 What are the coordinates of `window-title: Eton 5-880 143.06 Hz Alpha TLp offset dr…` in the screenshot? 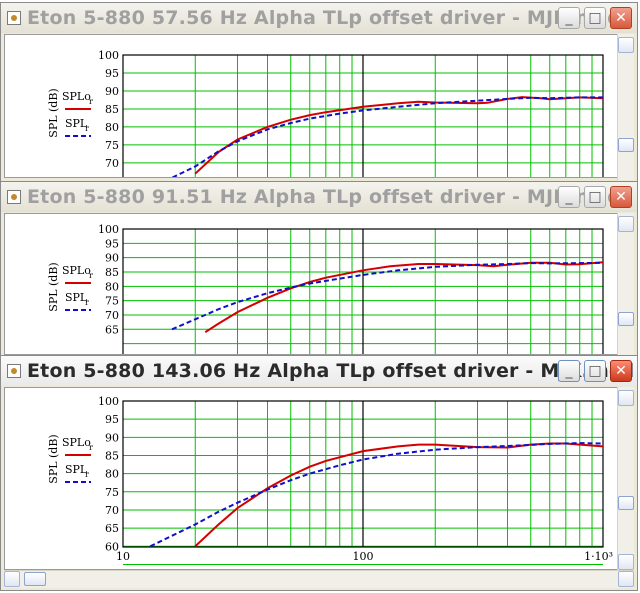 It's located at (331, 371).